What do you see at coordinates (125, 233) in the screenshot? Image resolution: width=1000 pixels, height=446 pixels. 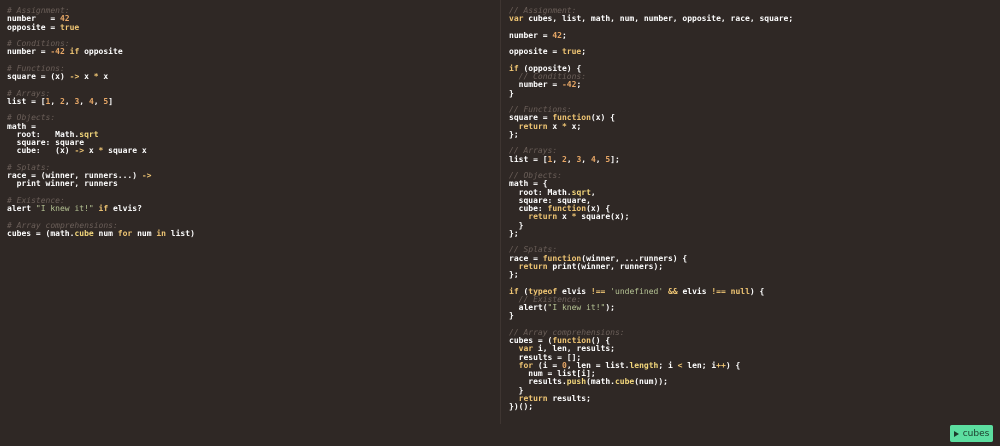 I see `code-token: for` at bounding box center [125, 233].